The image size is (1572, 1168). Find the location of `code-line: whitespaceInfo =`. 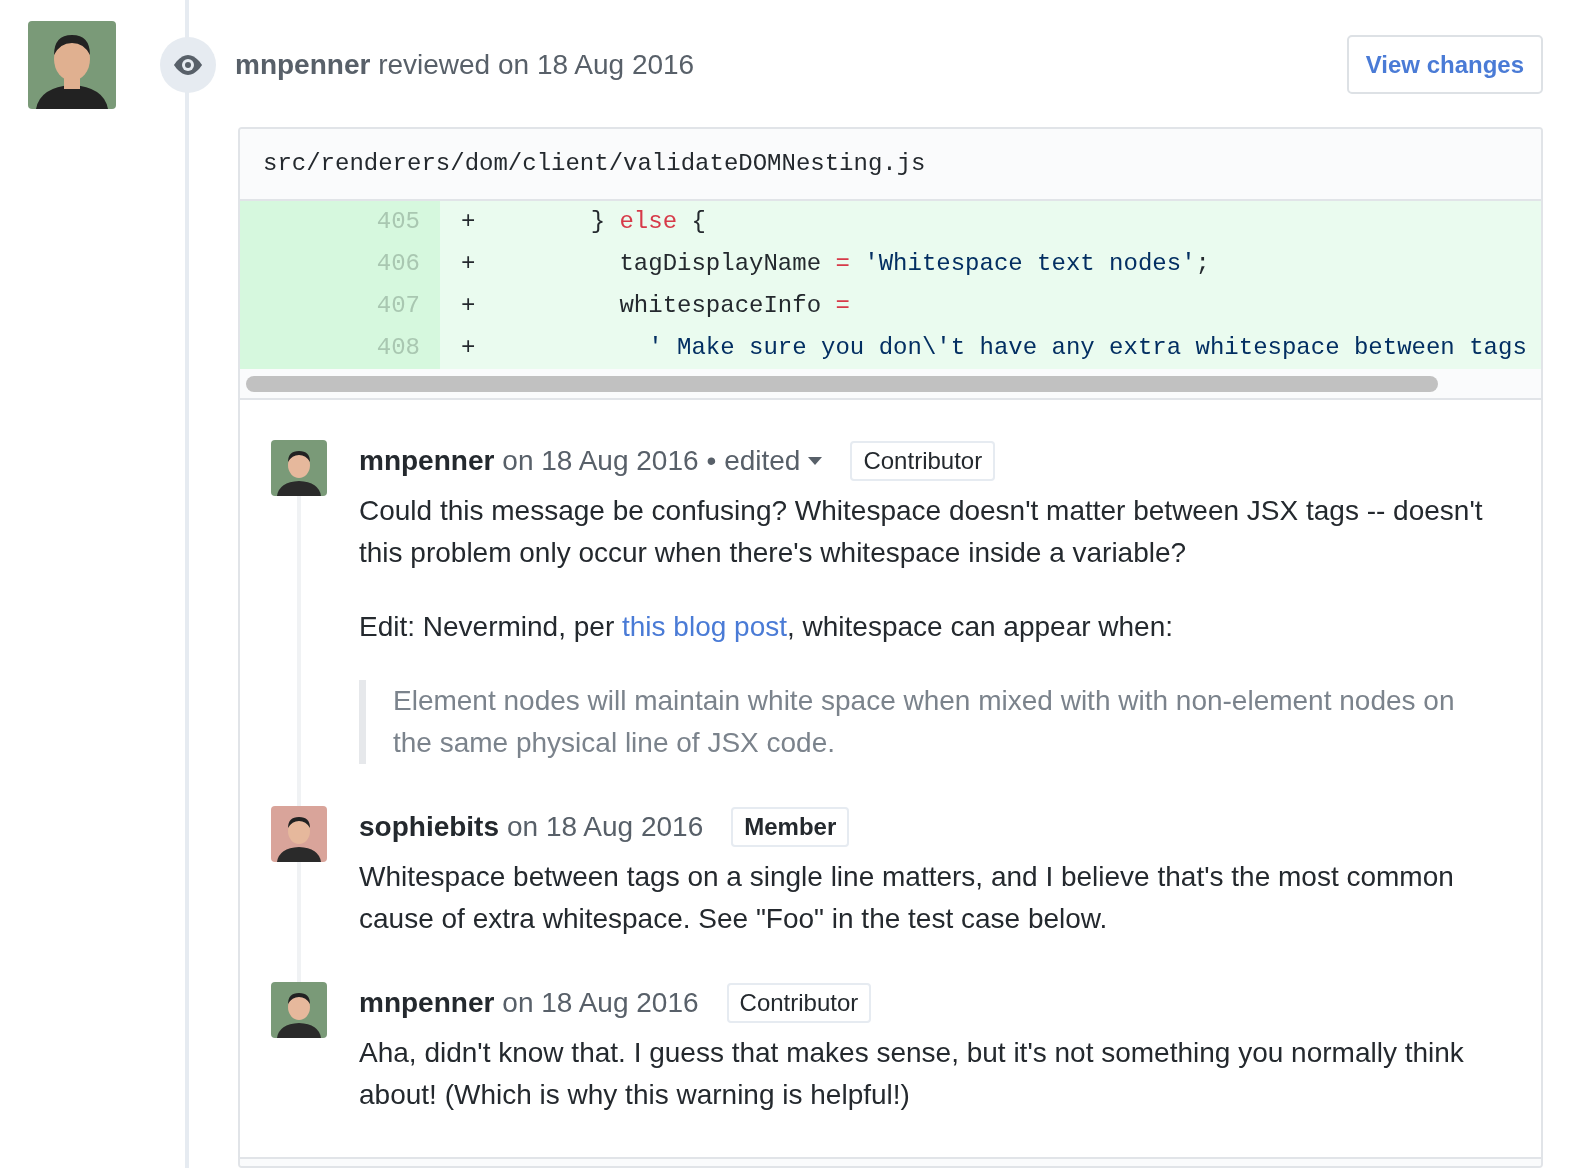

code-line: whitespaceInfo = is located at coordinates (734, 306).